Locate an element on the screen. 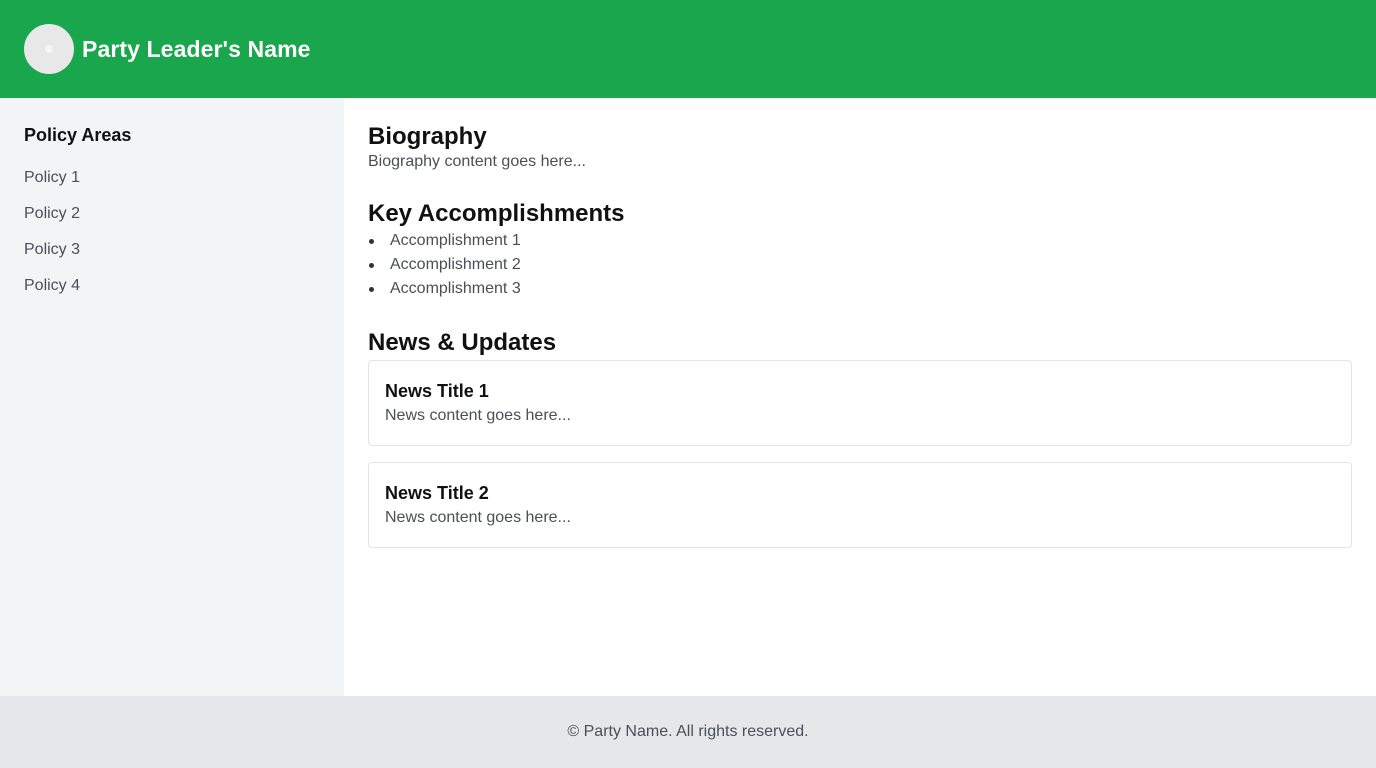 The height and width of the screenshot is (768, 1376). list-item: Accomplishment 1 is located at coordinates (860, 241).